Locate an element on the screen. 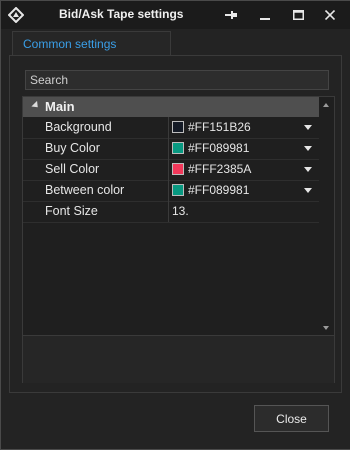 Image resolution: width=350 pixels, height=450 pixels. property-name: Font Size is located at coordinates (71, 211).